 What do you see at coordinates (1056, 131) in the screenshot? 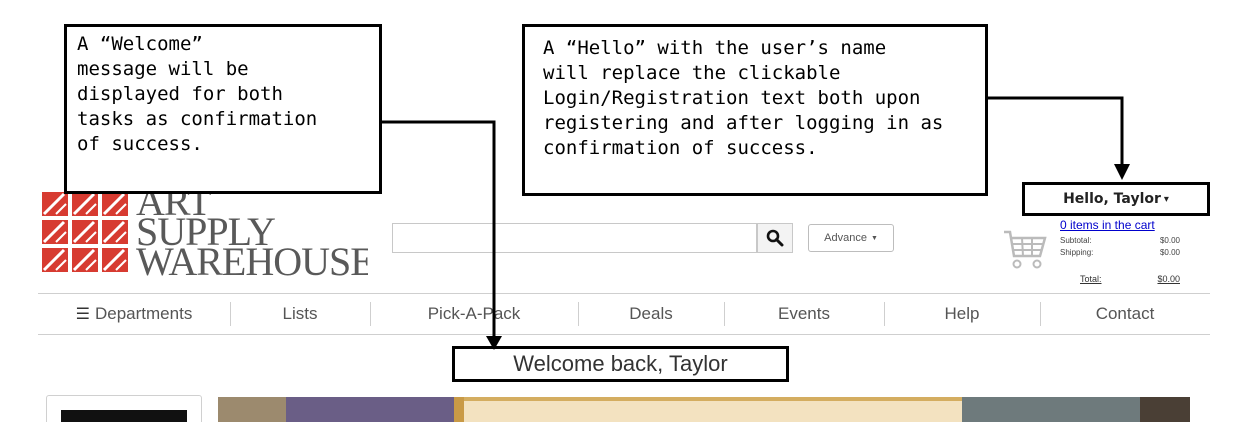
I see `hello-arrow-line` at bounding box center [1056, 131].